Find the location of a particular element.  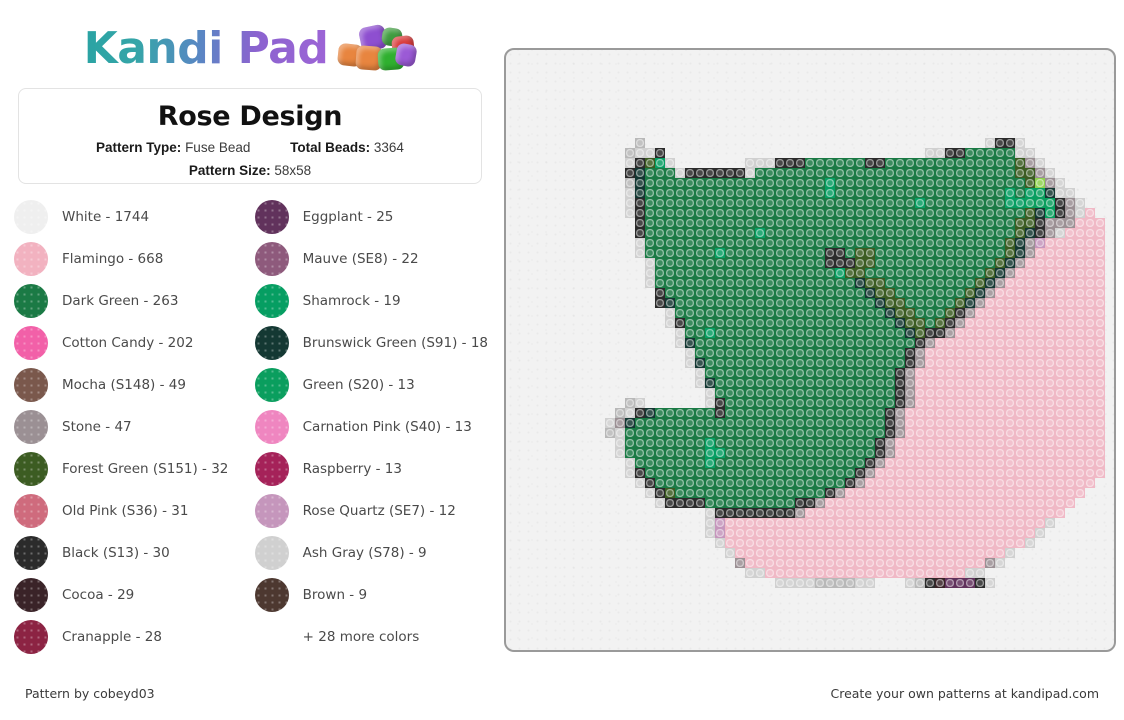

legend-item: Old Pink (S36) - 31 is located at coordinates (130, 511).